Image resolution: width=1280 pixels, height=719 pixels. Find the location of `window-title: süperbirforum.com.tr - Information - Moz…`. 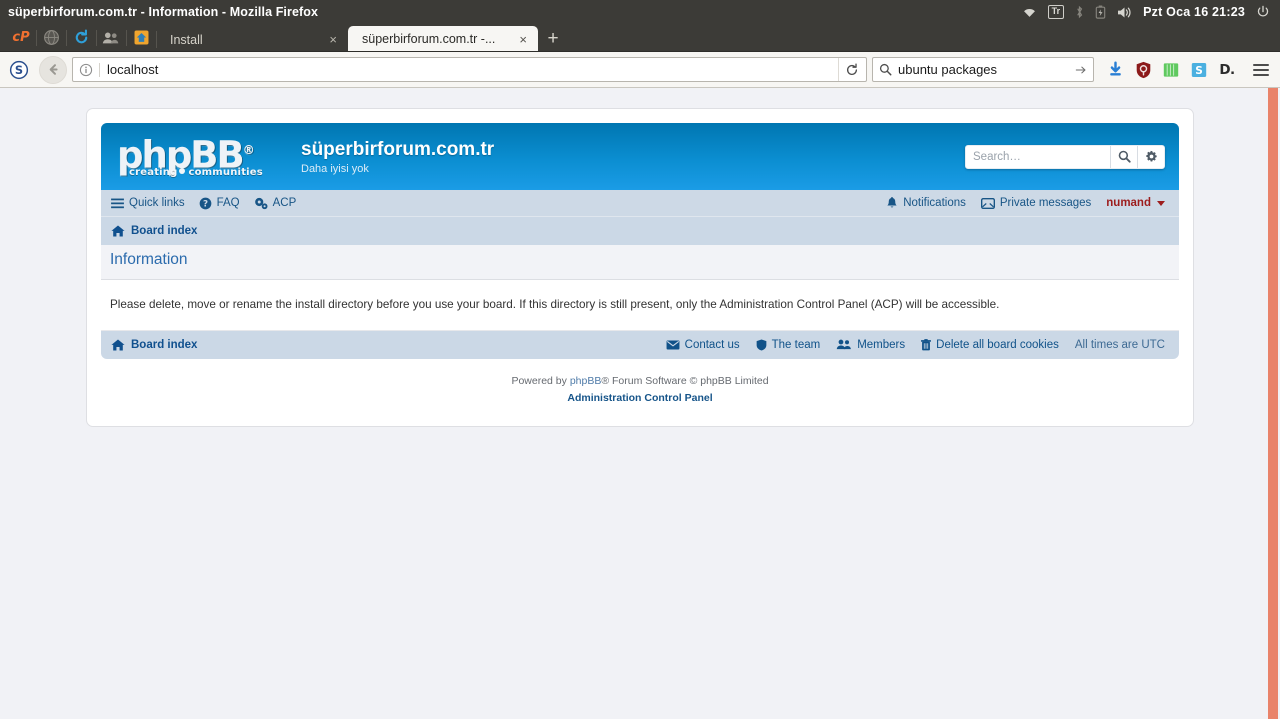

window-title: süperbirforum.com.tr - Information - Moz… is located at coordinates (163, 12).